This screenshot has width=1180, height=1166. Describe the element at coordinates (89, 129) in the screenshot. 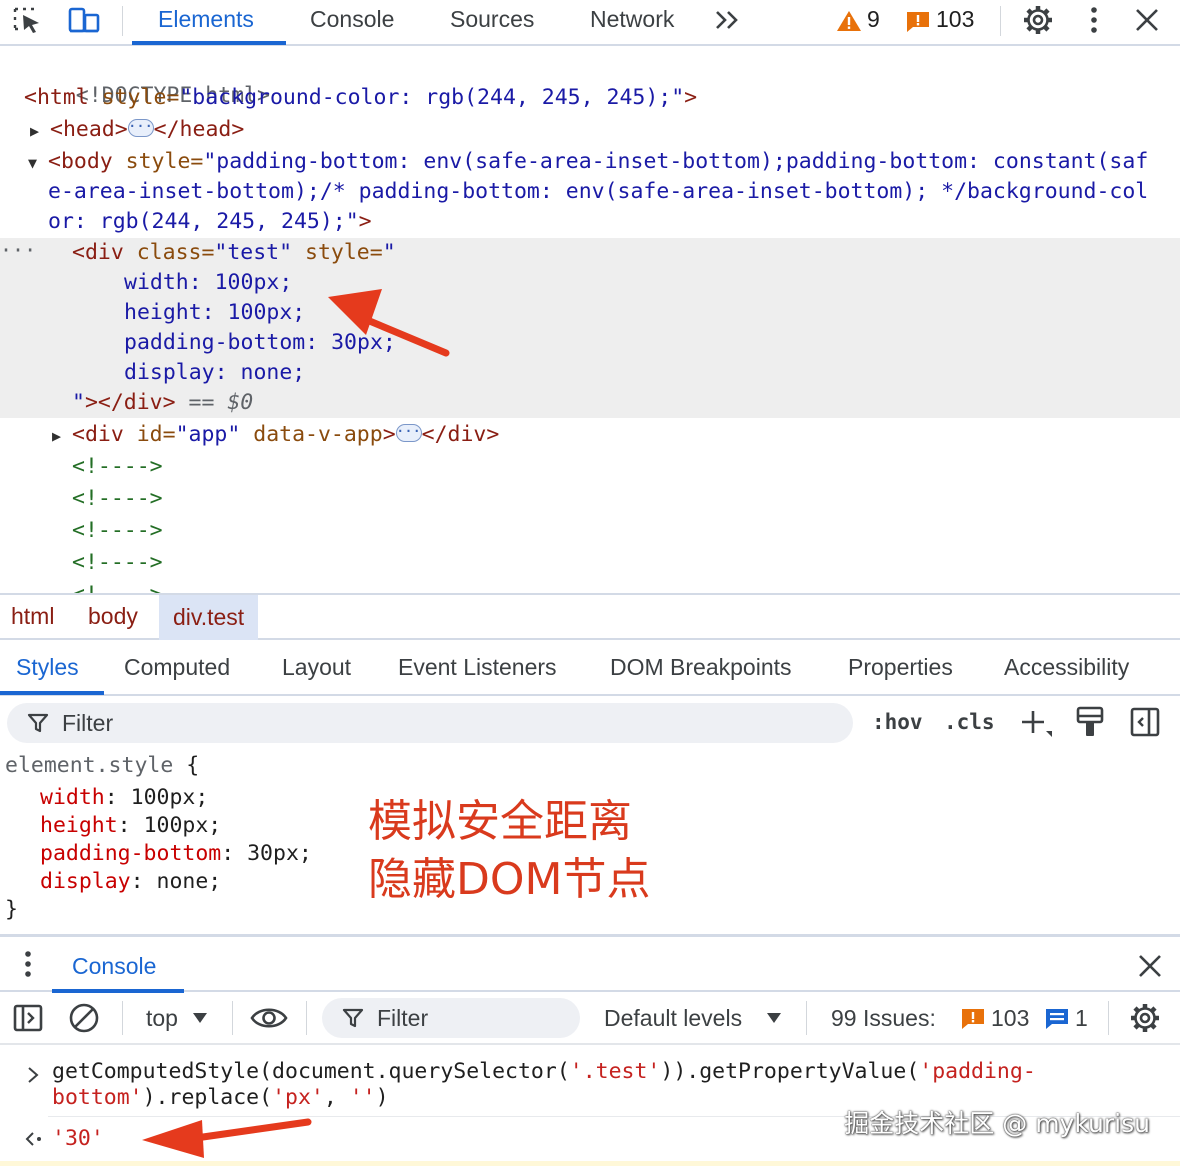

I see `head-open-tag: <head>` at that location.